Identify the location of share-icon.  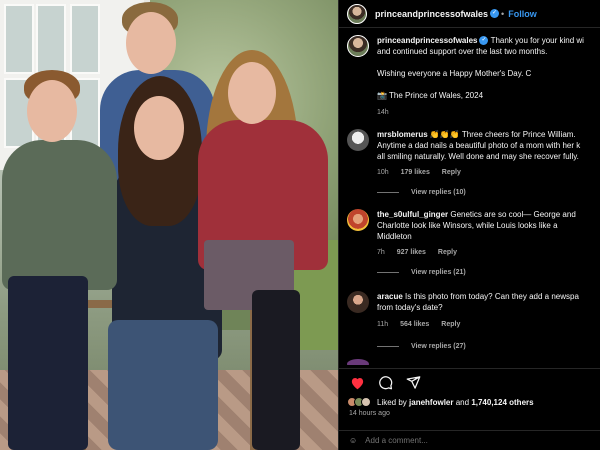
(413, 383).